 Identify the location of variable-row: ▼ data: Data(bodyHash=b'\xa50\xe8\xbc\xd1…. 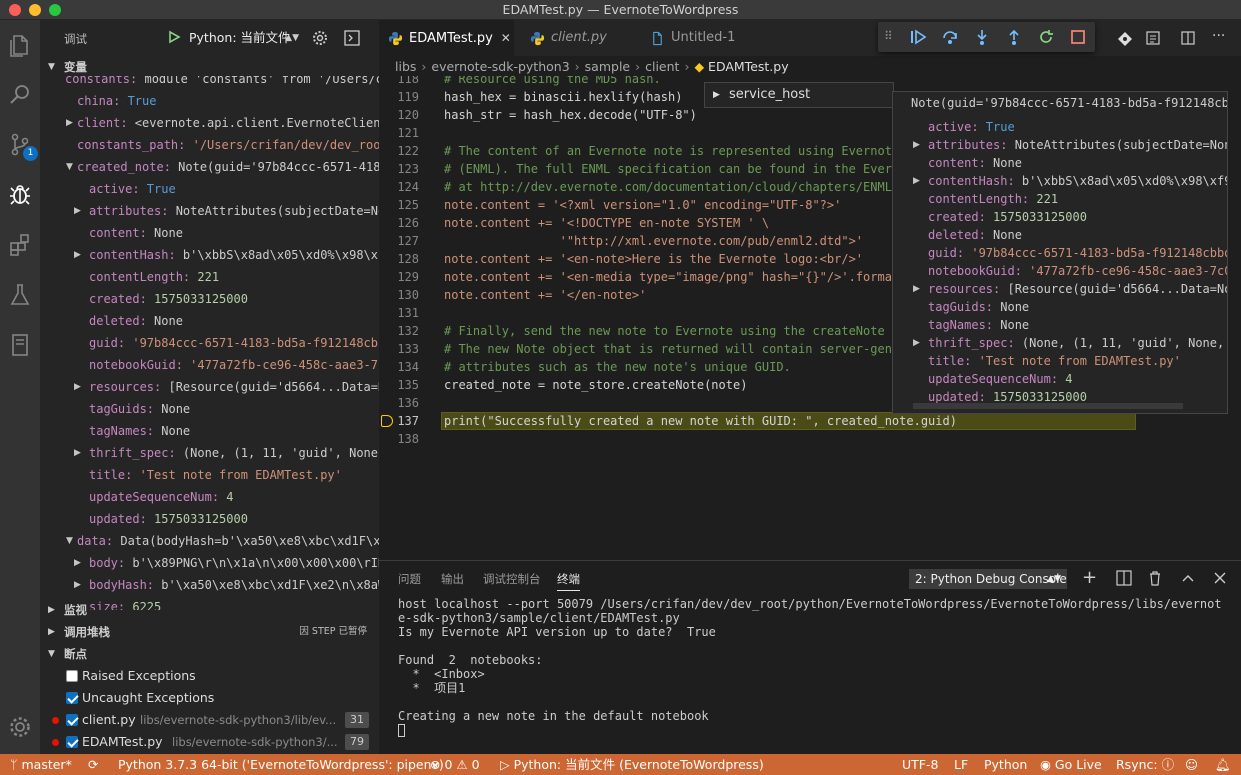
(209, 541).